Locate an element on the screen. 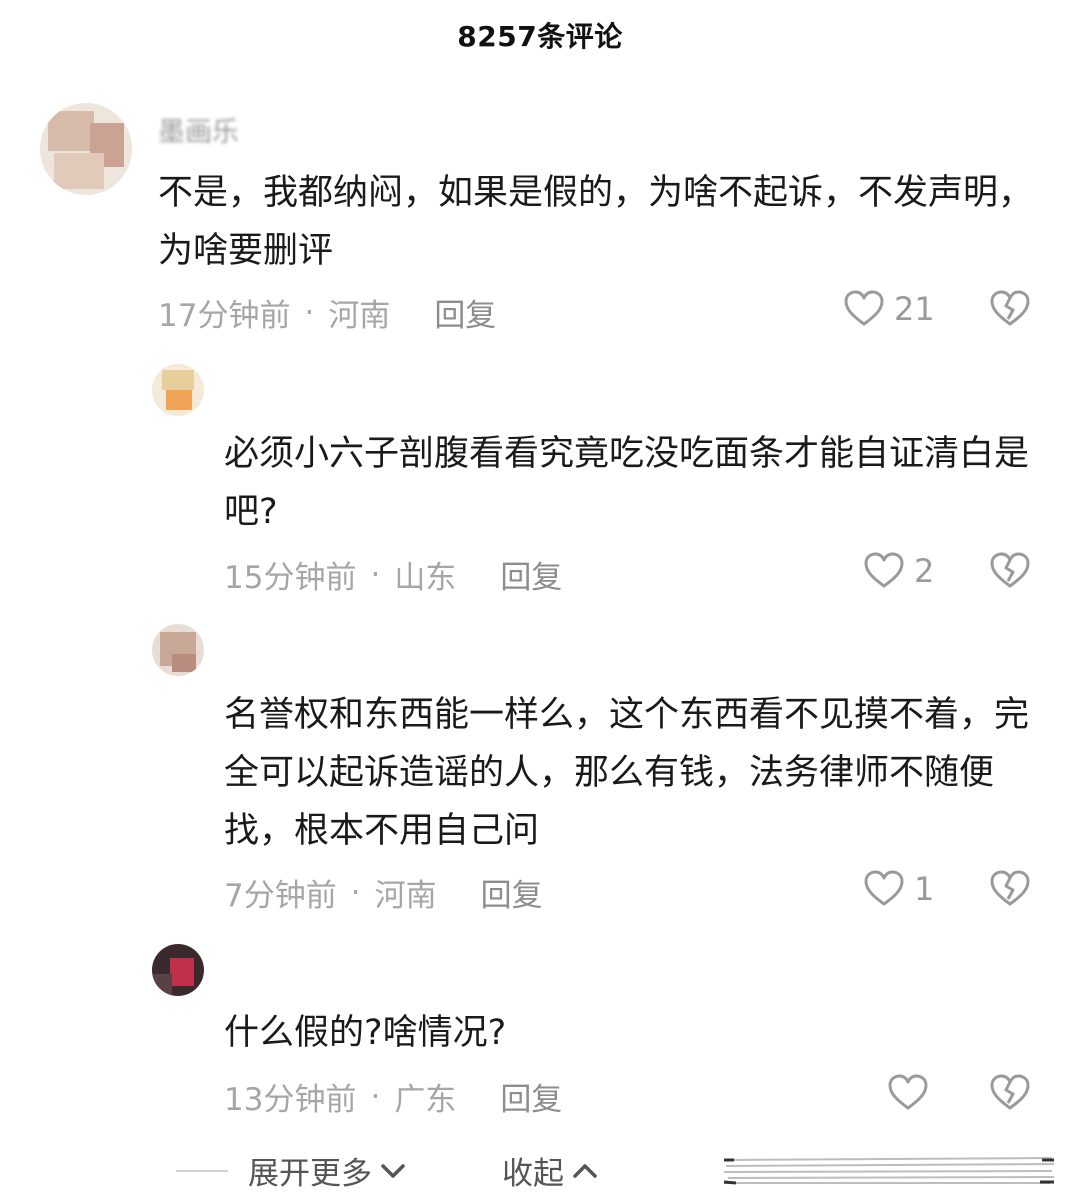 The image size is (1080, 1203). divider-line is located at coordinates (202, 1171).